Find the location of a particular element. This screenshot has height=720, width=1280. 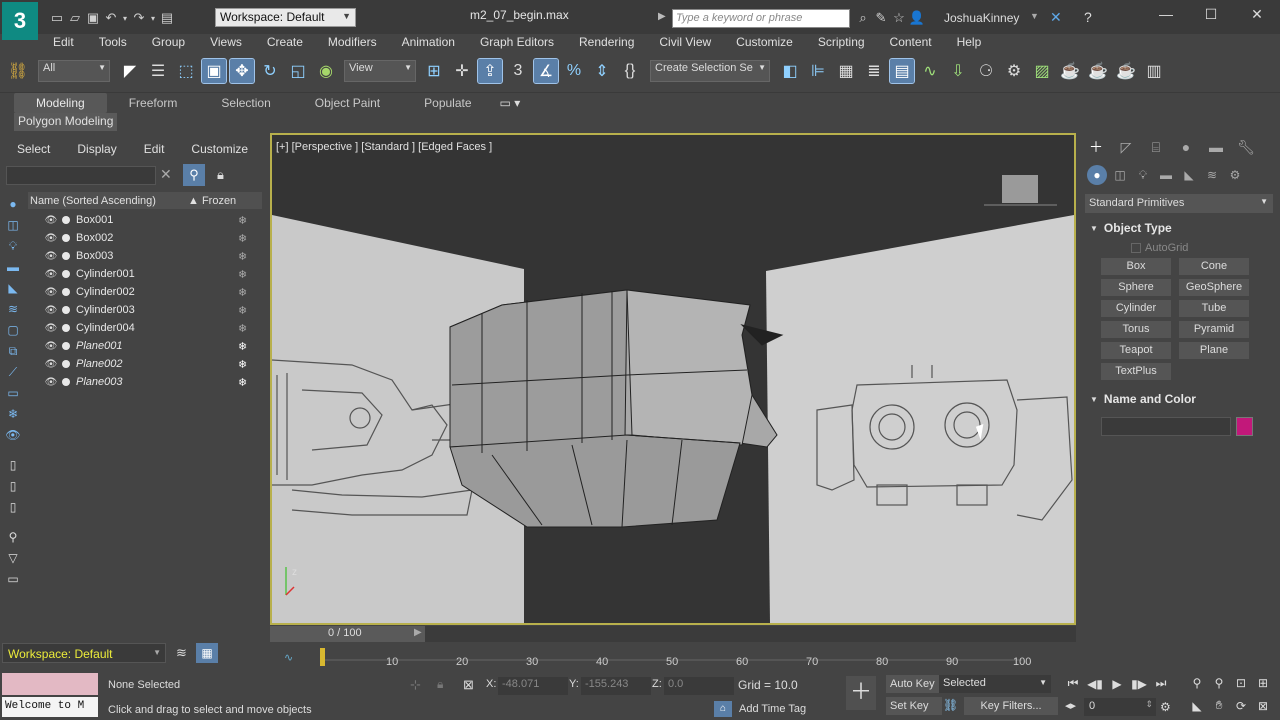

scene-filter-input is located at coordinates (81, 175).